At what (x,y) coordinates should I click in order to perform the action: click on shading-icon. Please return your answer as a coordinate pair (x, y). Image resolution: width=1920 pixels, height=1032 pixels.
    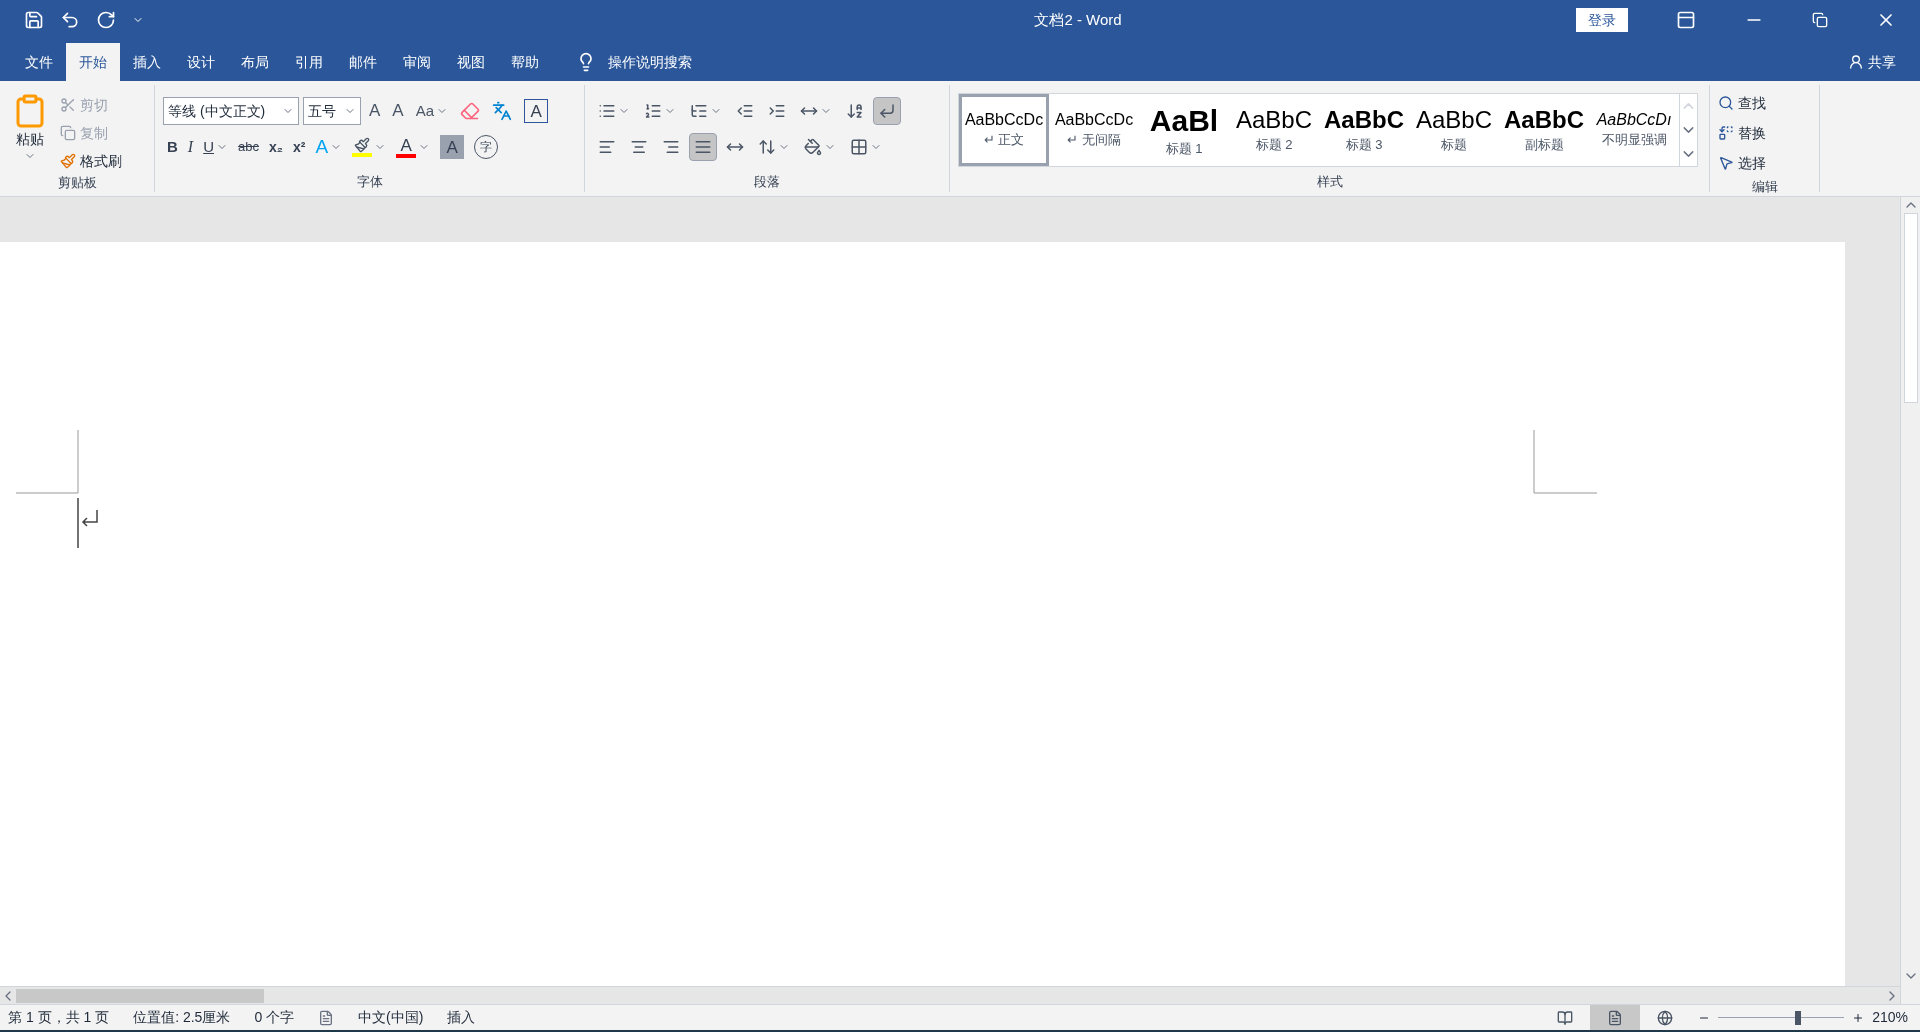
    Looking at the image, I should click on (813, 147).